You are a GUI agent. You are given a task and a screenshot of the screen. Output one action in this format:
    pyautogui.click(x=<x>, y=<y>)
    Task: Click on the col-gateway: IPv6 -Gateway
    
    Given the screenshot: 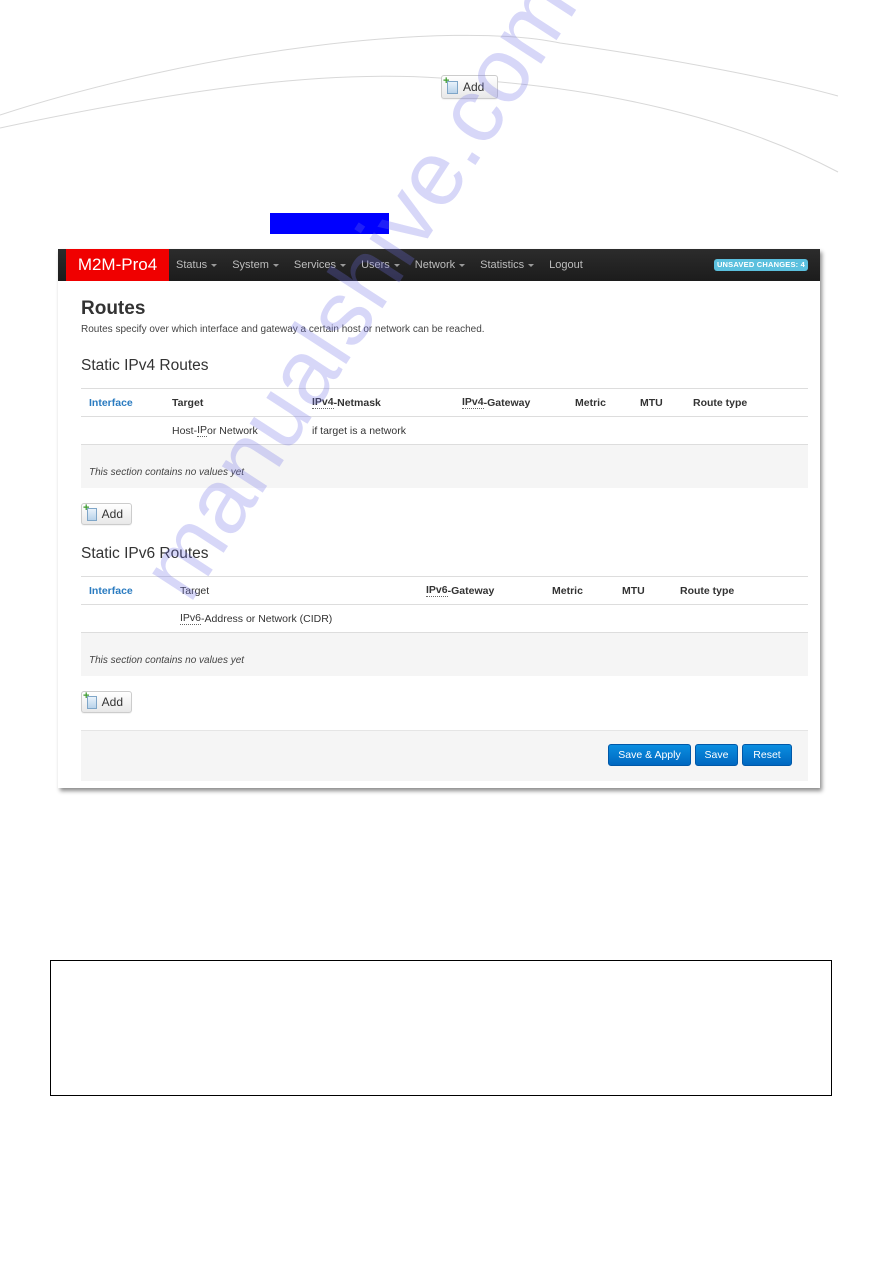 What is the action you would take?
    pyautogui.click(x=460, y=590)
    